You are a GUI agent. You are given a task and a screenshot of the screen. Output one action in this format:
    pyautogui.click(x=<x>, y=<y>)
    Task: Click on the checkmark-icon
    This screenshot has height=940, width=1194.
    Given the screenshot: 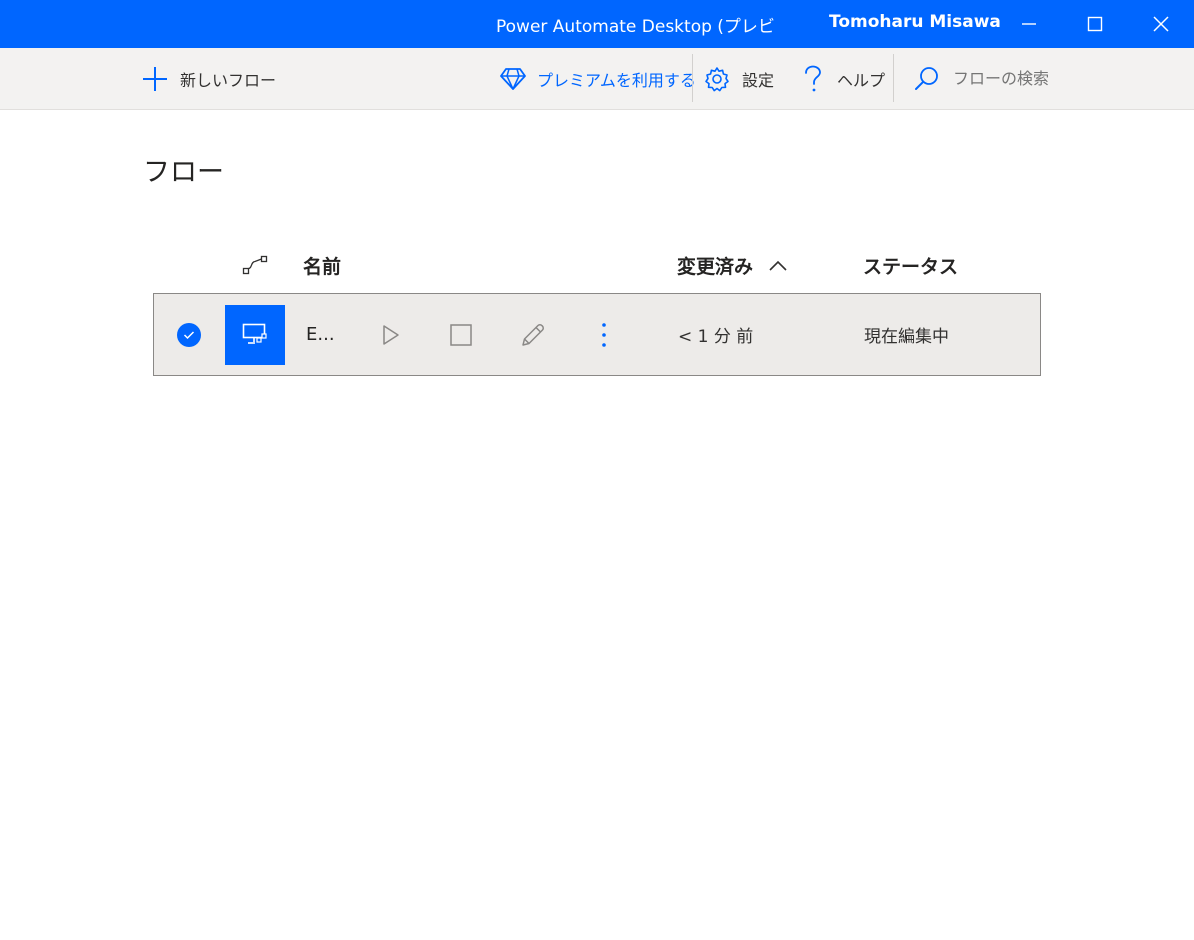 What is the action you would take?
    pyautogui.click(x=189, y=334)
    